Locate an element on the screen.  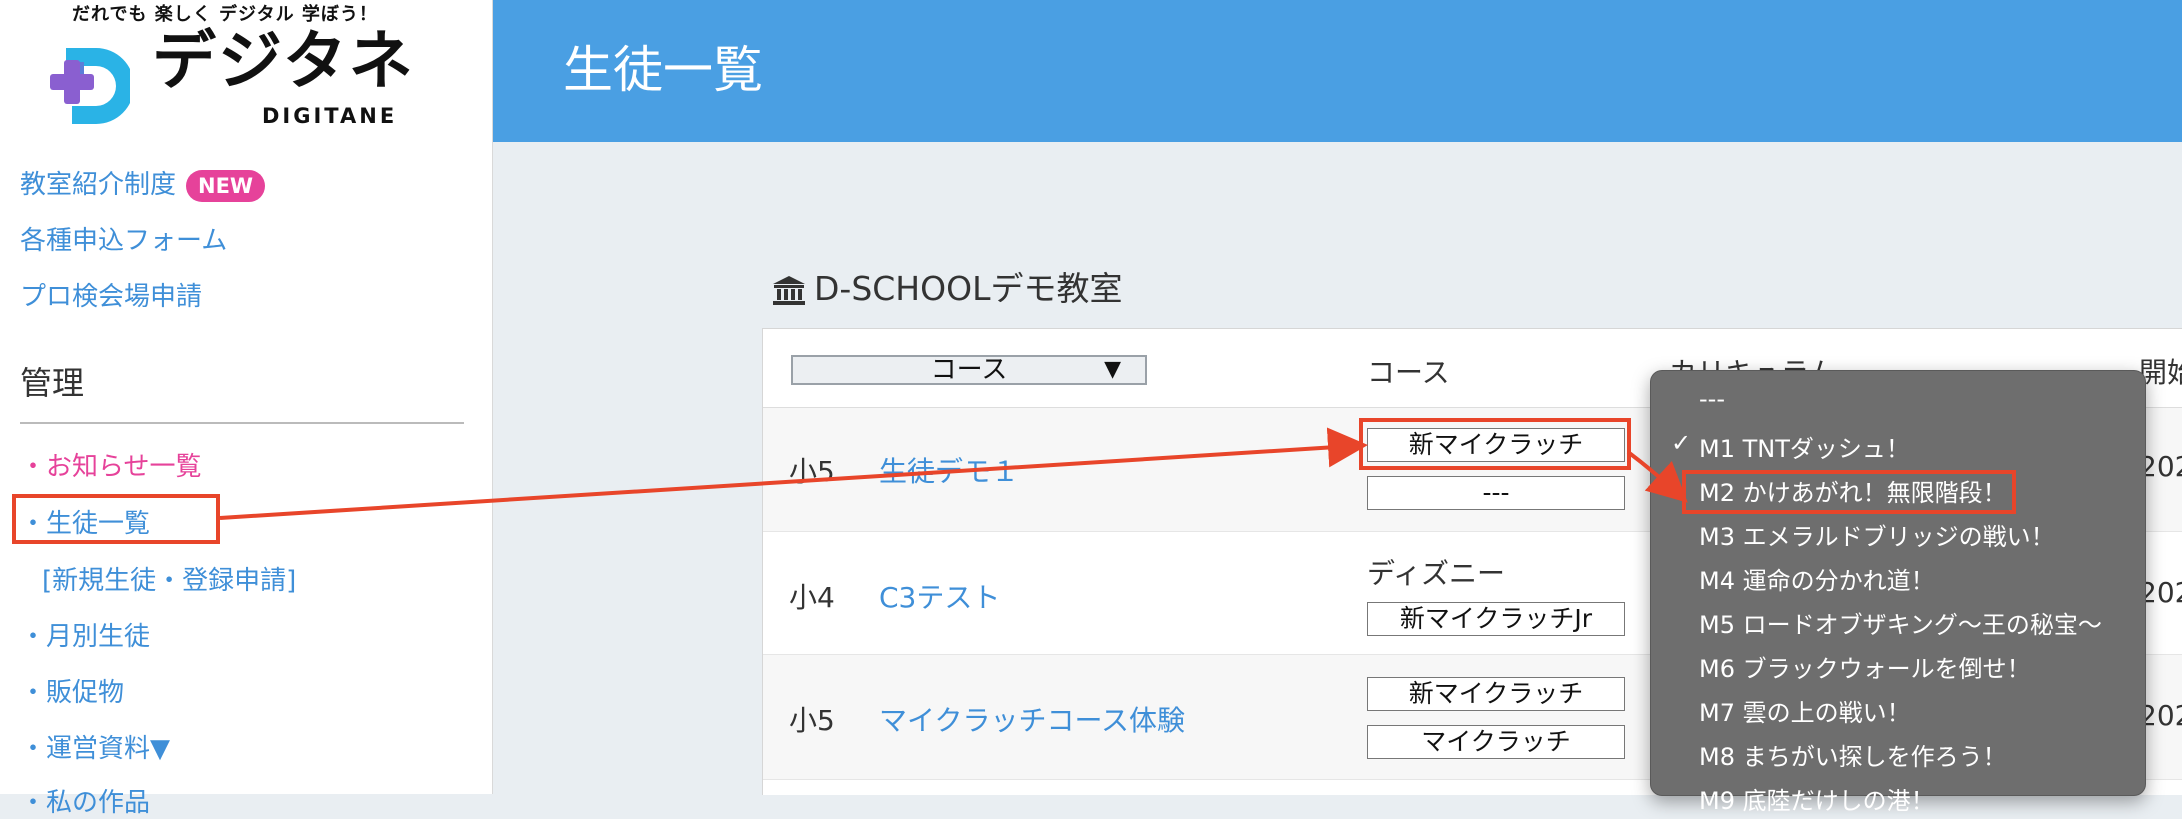
annotation-arrows is located at coordinates (953, 473).